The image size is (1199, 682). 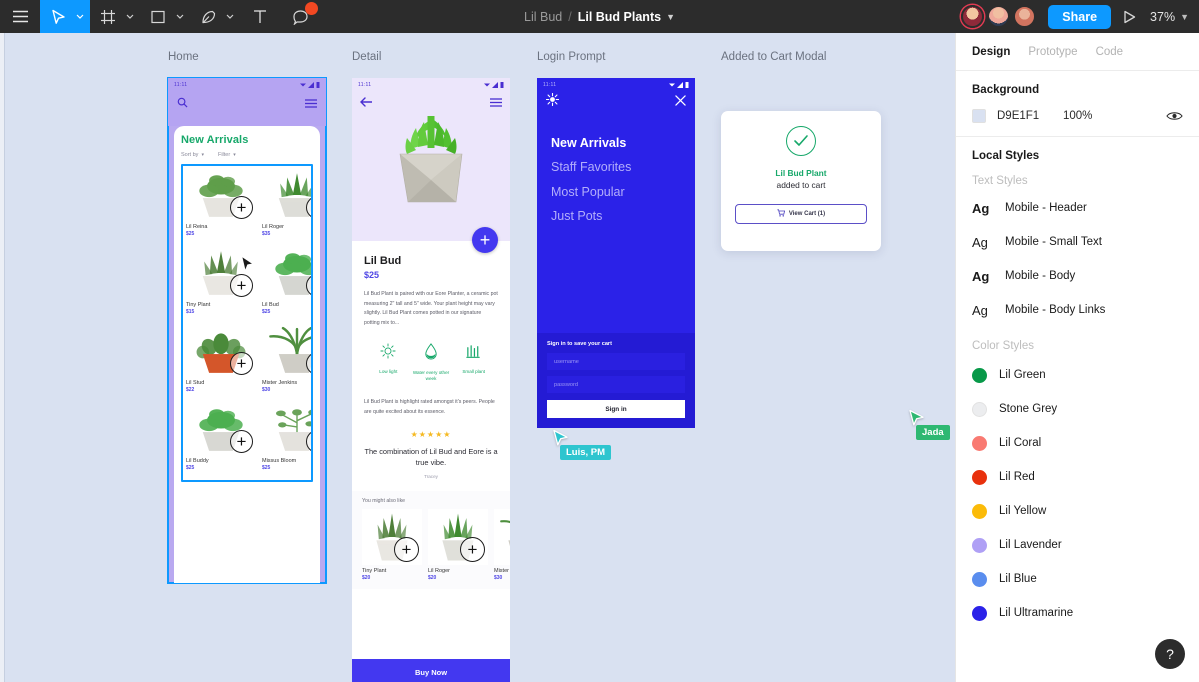 I want to click on color-style-row: Lil Blue, so click(x=1077, y=579).